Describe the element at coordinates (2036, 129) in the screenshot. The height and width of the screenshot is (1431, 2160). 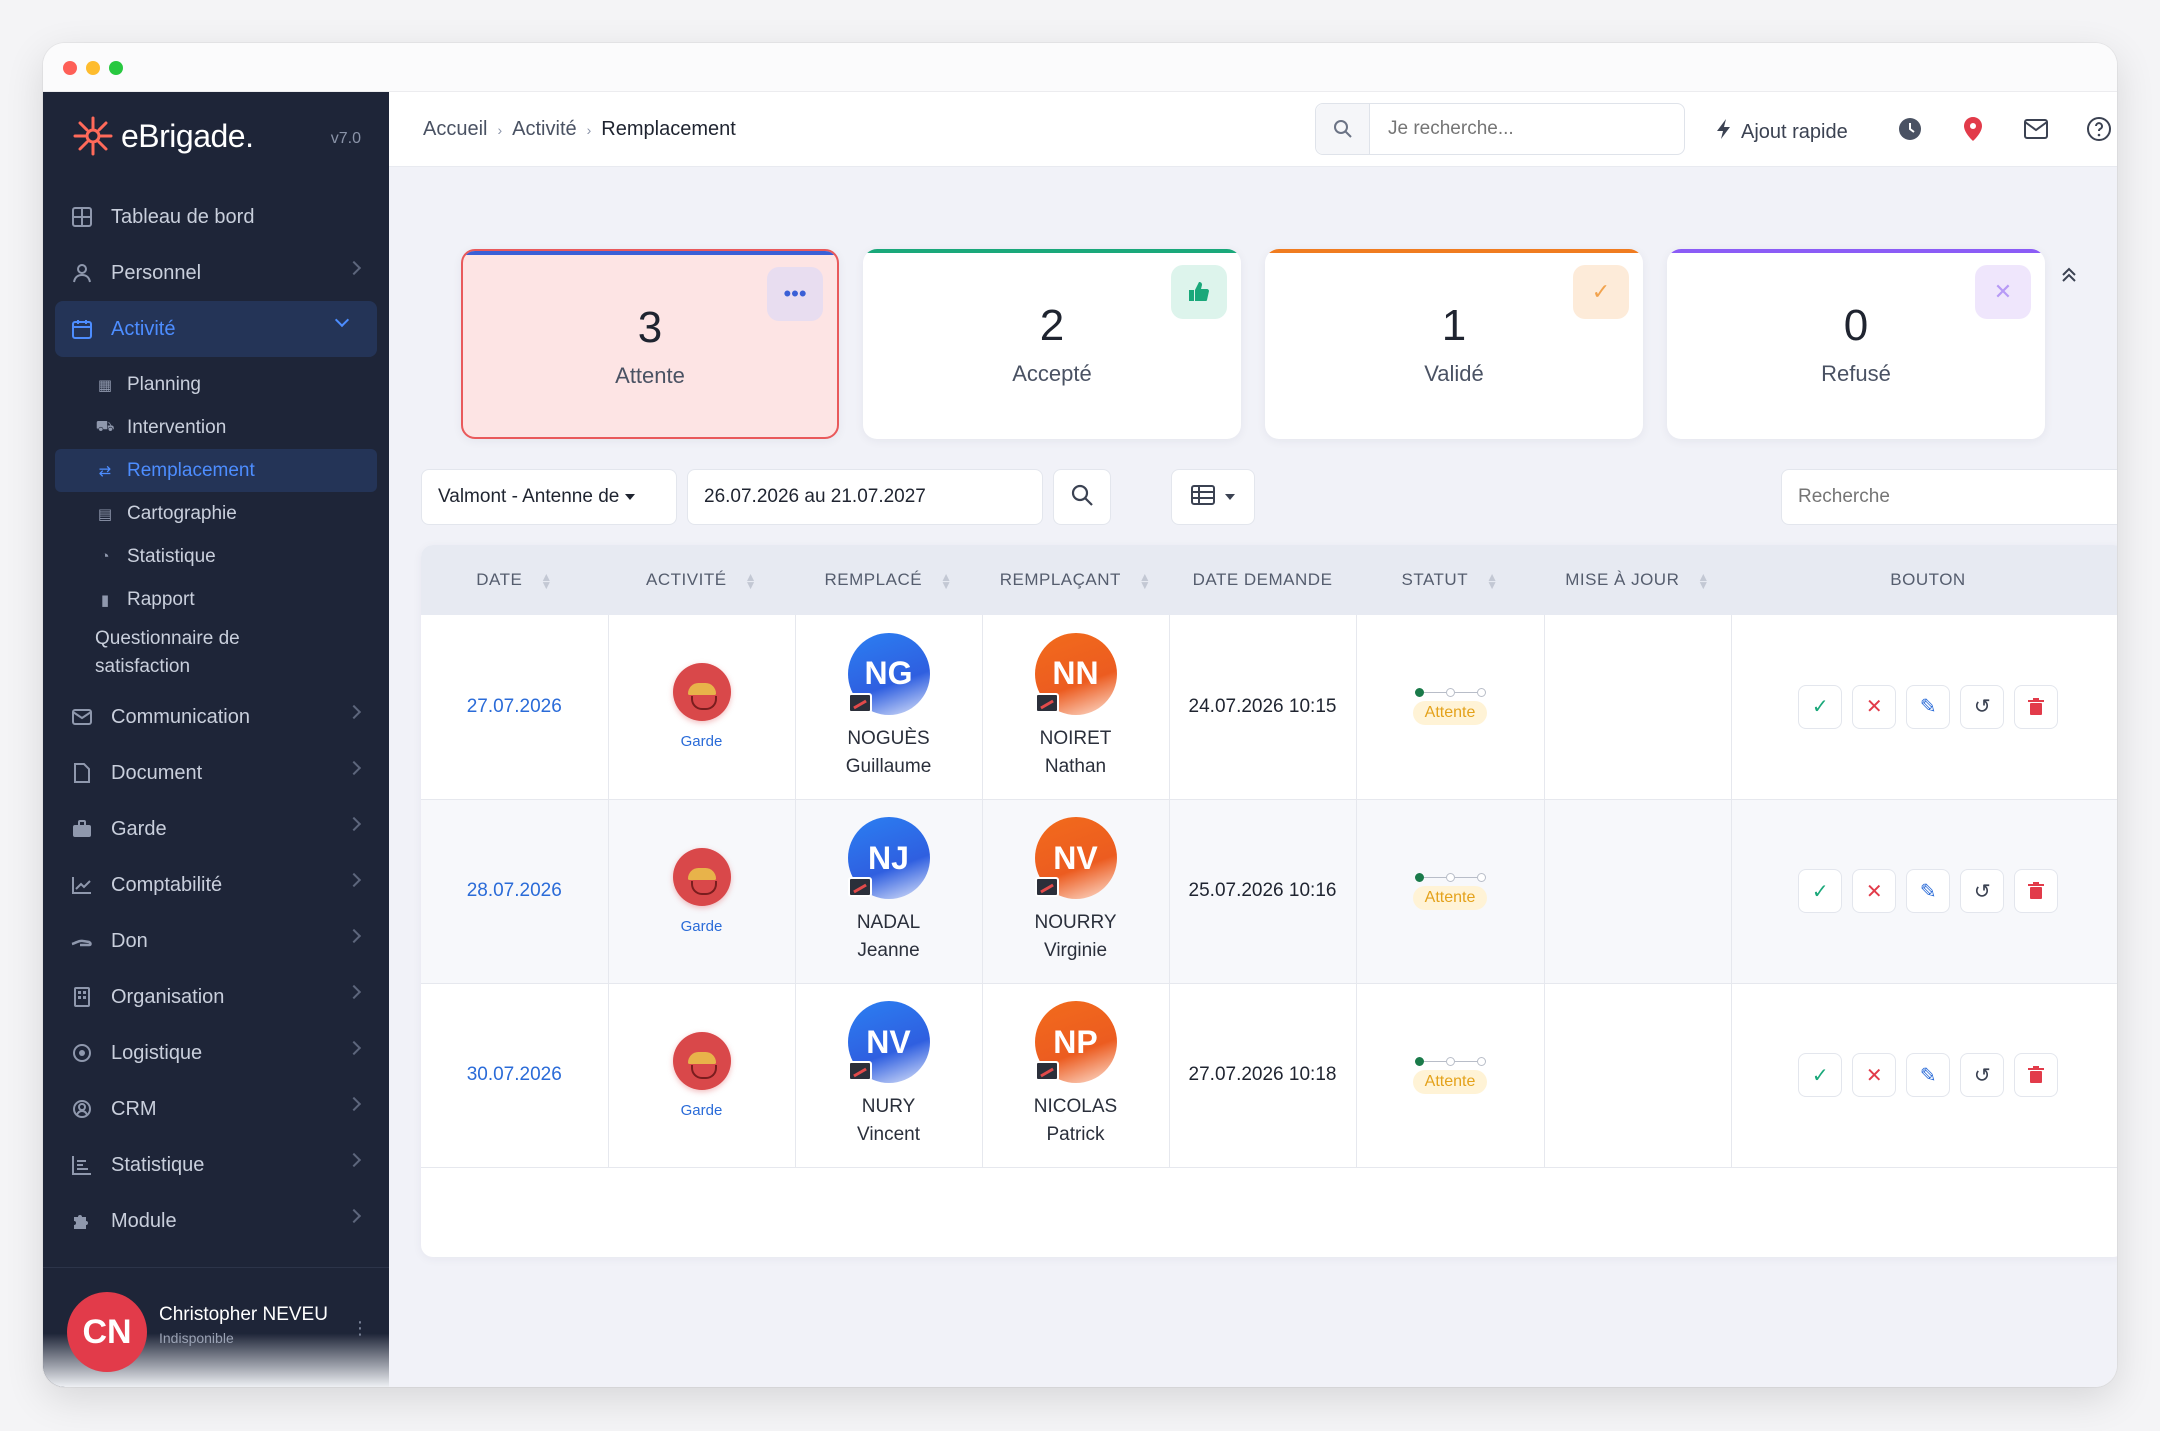
I see `mail-icon` at that location.